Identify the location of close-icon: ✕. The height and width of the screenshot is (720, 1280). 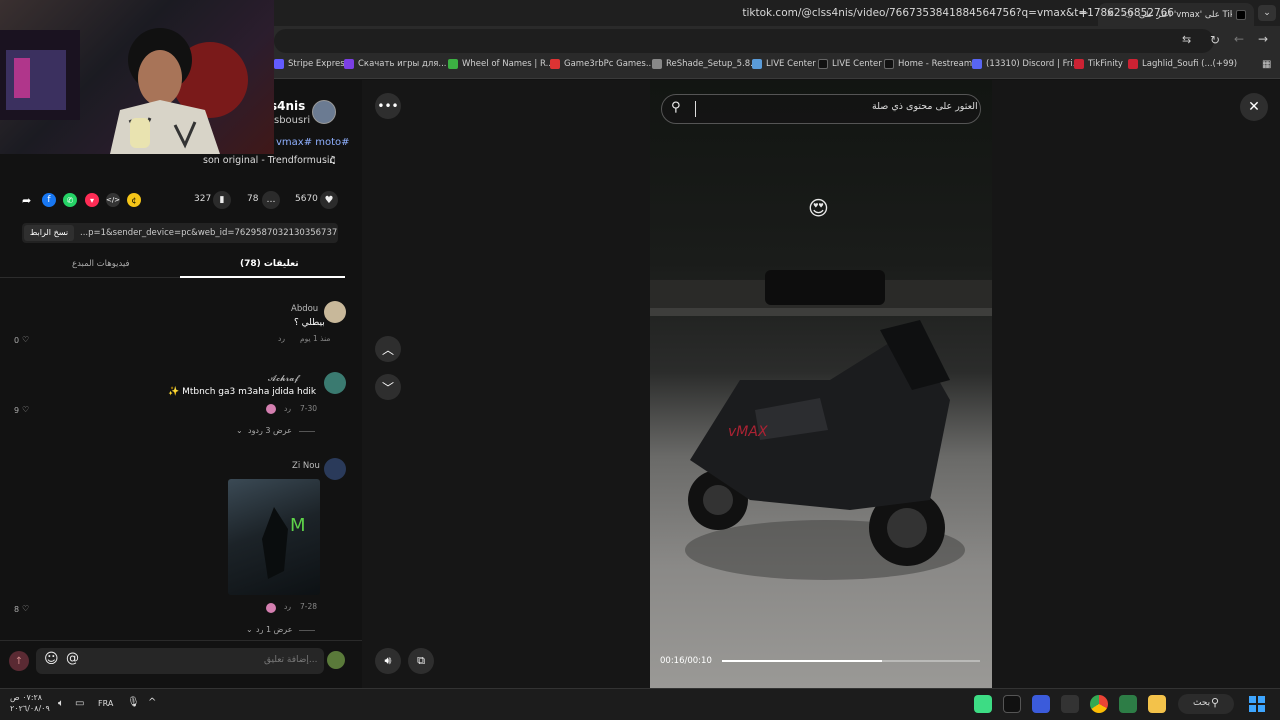
(1254, 107).